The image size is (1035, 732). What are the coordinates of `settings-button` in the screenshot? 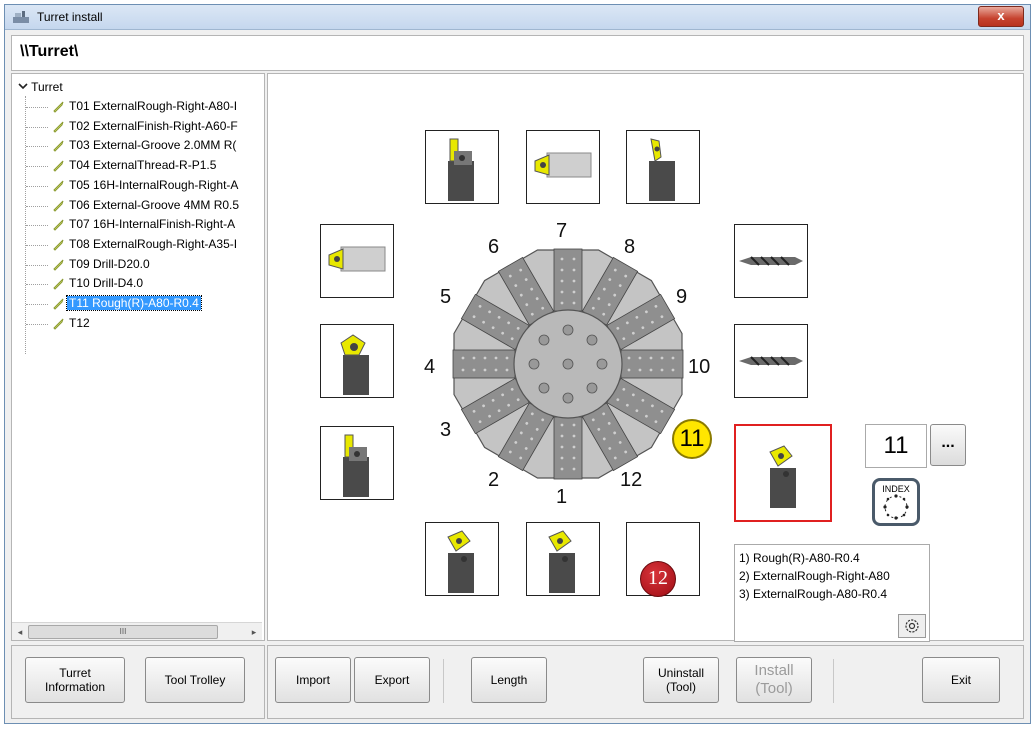 It's located at (912, 626).